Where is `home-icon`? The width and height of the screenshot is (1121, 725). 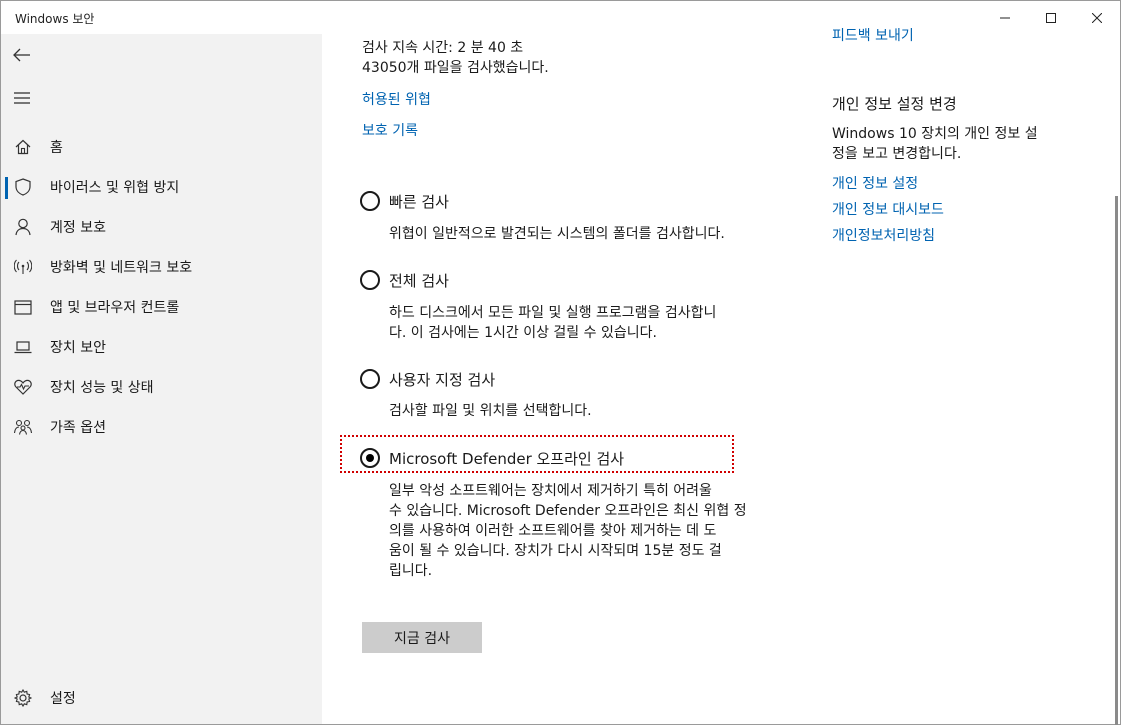
home-icon is located at coordinates (23, 147).